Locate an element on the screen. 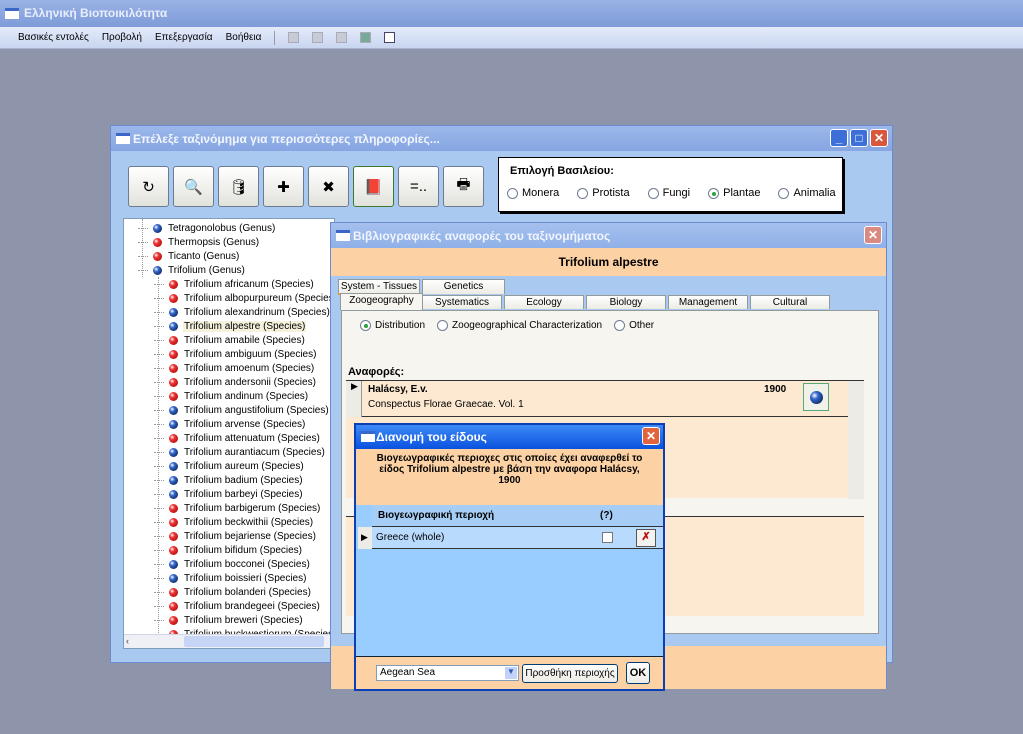 The width and height of the screenshot is (1023, 734). option-radio-distribution: Distribution is located at coordinates (392, 325).